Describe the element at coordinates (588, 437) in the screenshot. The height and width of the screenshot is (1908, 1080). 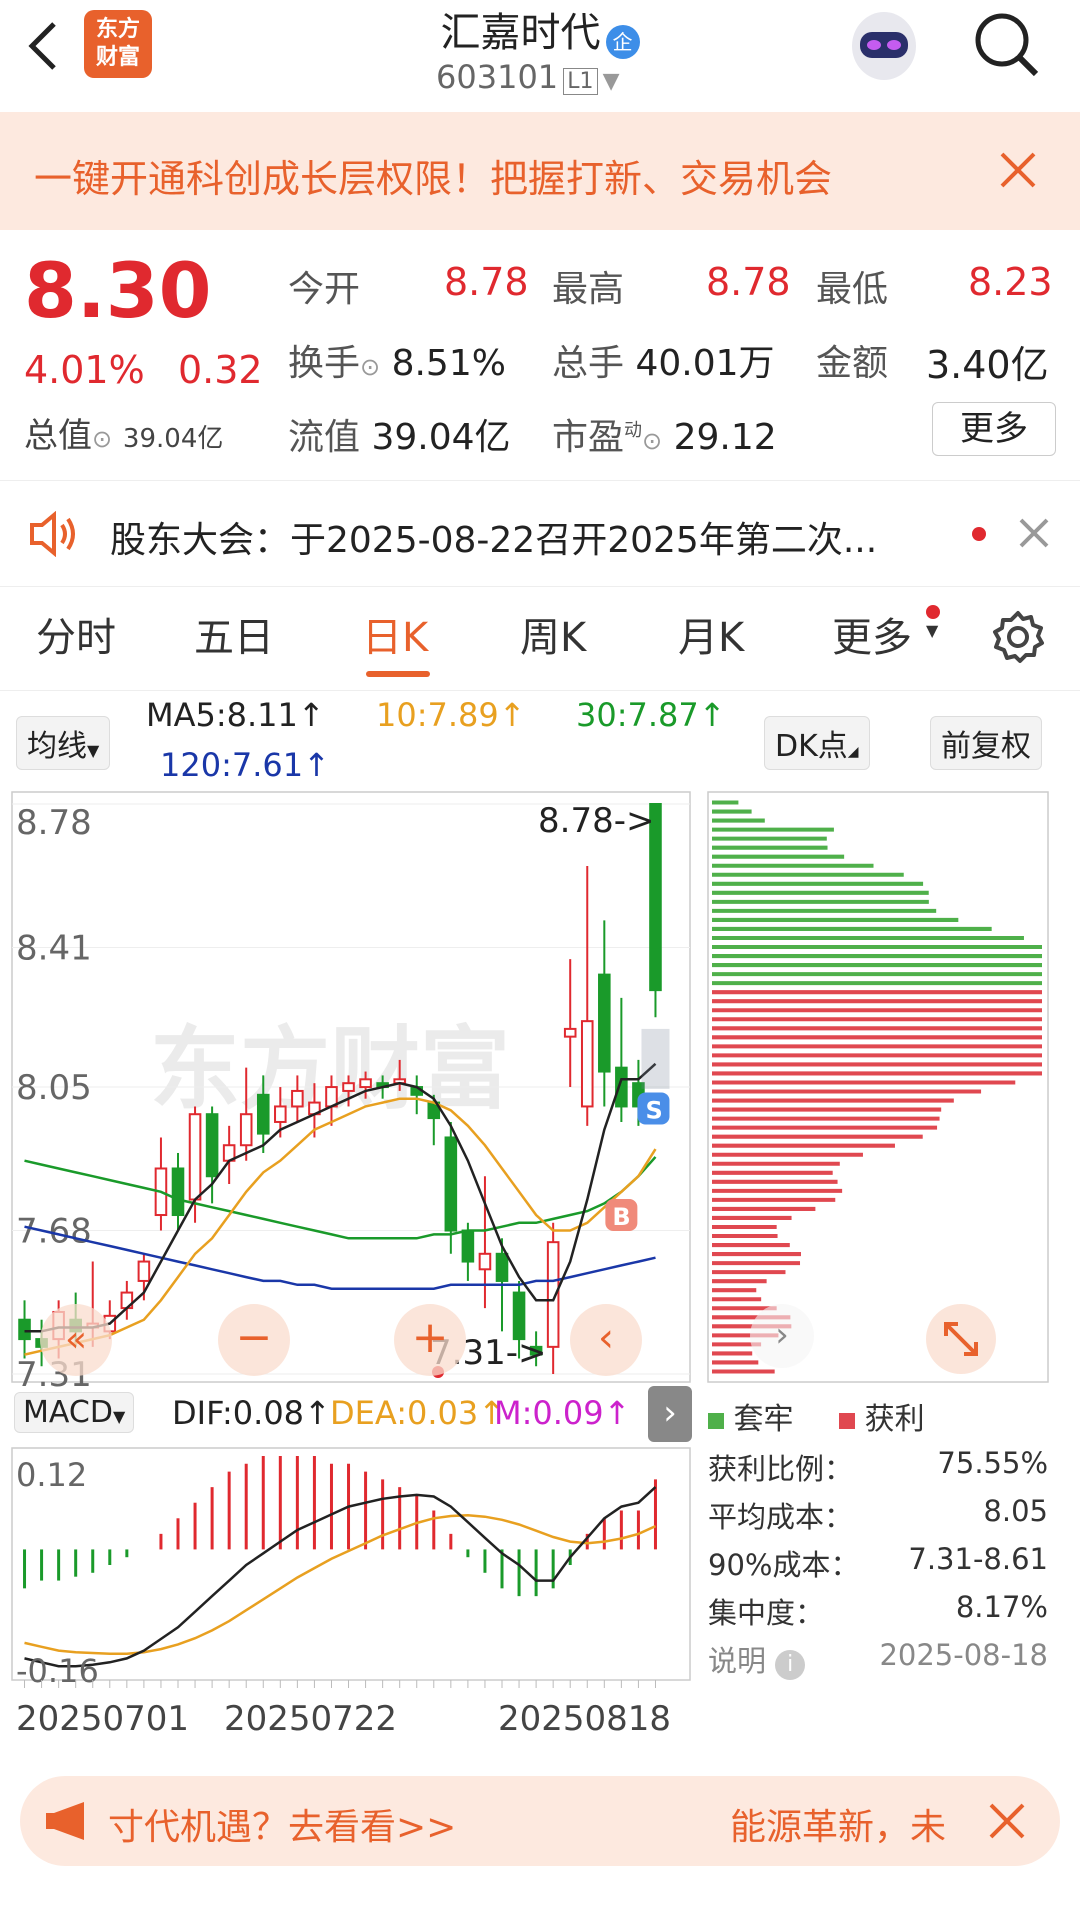
I see `pe-label: 市盈` at that location.